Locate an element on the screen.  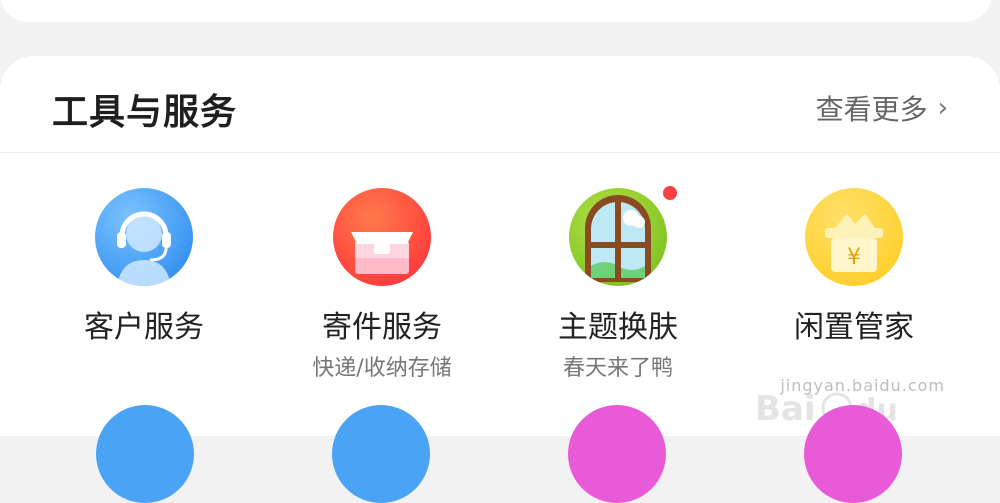
tool-theme: 主题换肤 春天来了鸭 is located at coordinates (618, 284).